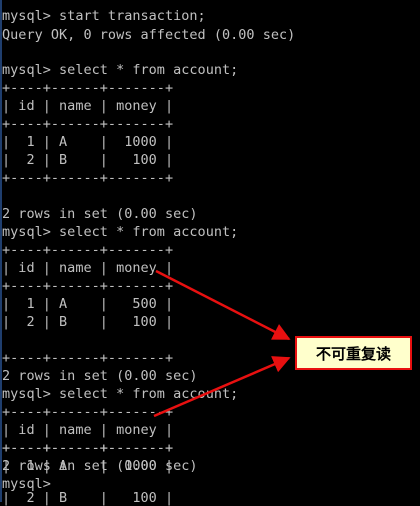 Image resolution: width=420 pixels, height=506 pixels. I want to click on terminal-line: Query OK, 0 rows affected (0.00 sec), so click(149, 35).